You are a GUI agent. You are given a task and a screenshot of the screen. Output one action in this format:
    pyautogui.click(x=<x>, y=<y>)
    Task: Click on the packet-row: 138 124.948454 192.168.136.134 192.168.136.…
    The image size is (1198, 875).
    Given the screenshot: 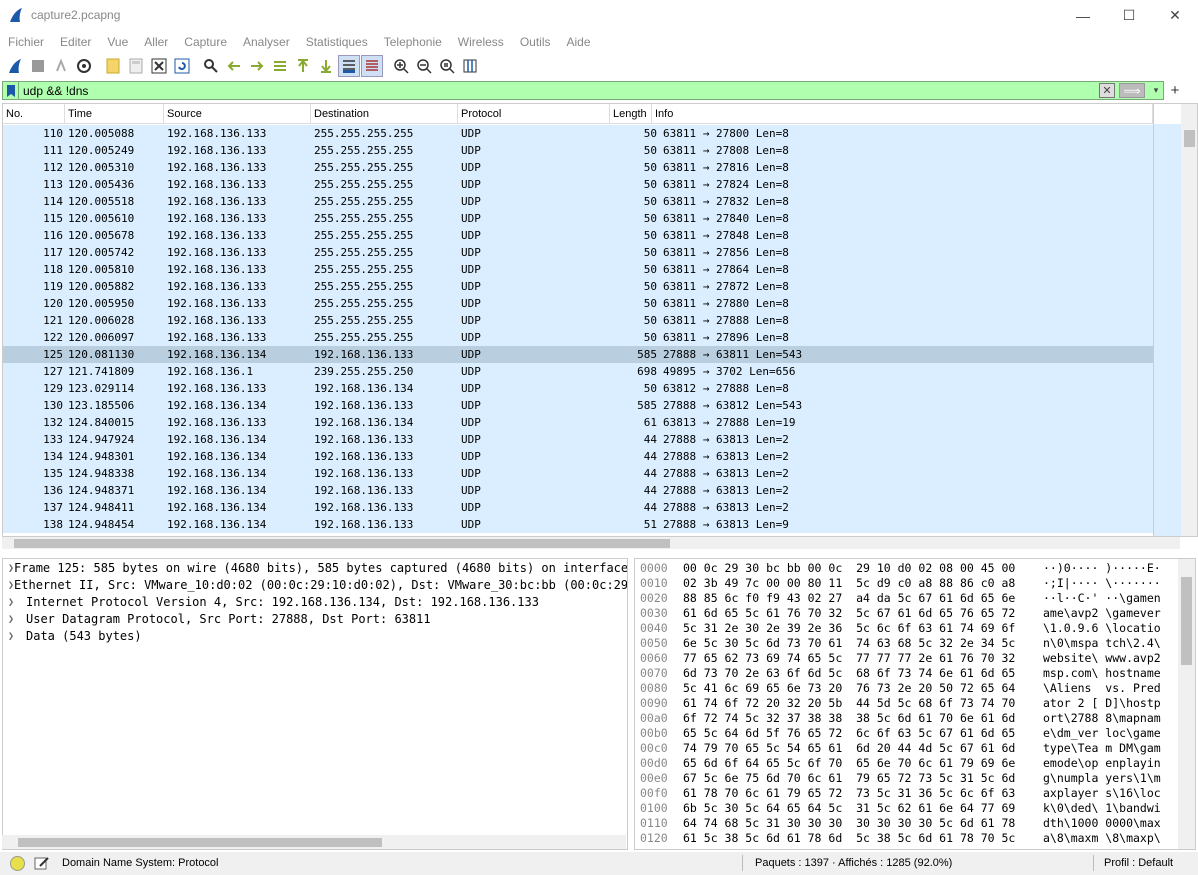 What is the action you would take?
    pyautogui.click(x=578, y=524)
    